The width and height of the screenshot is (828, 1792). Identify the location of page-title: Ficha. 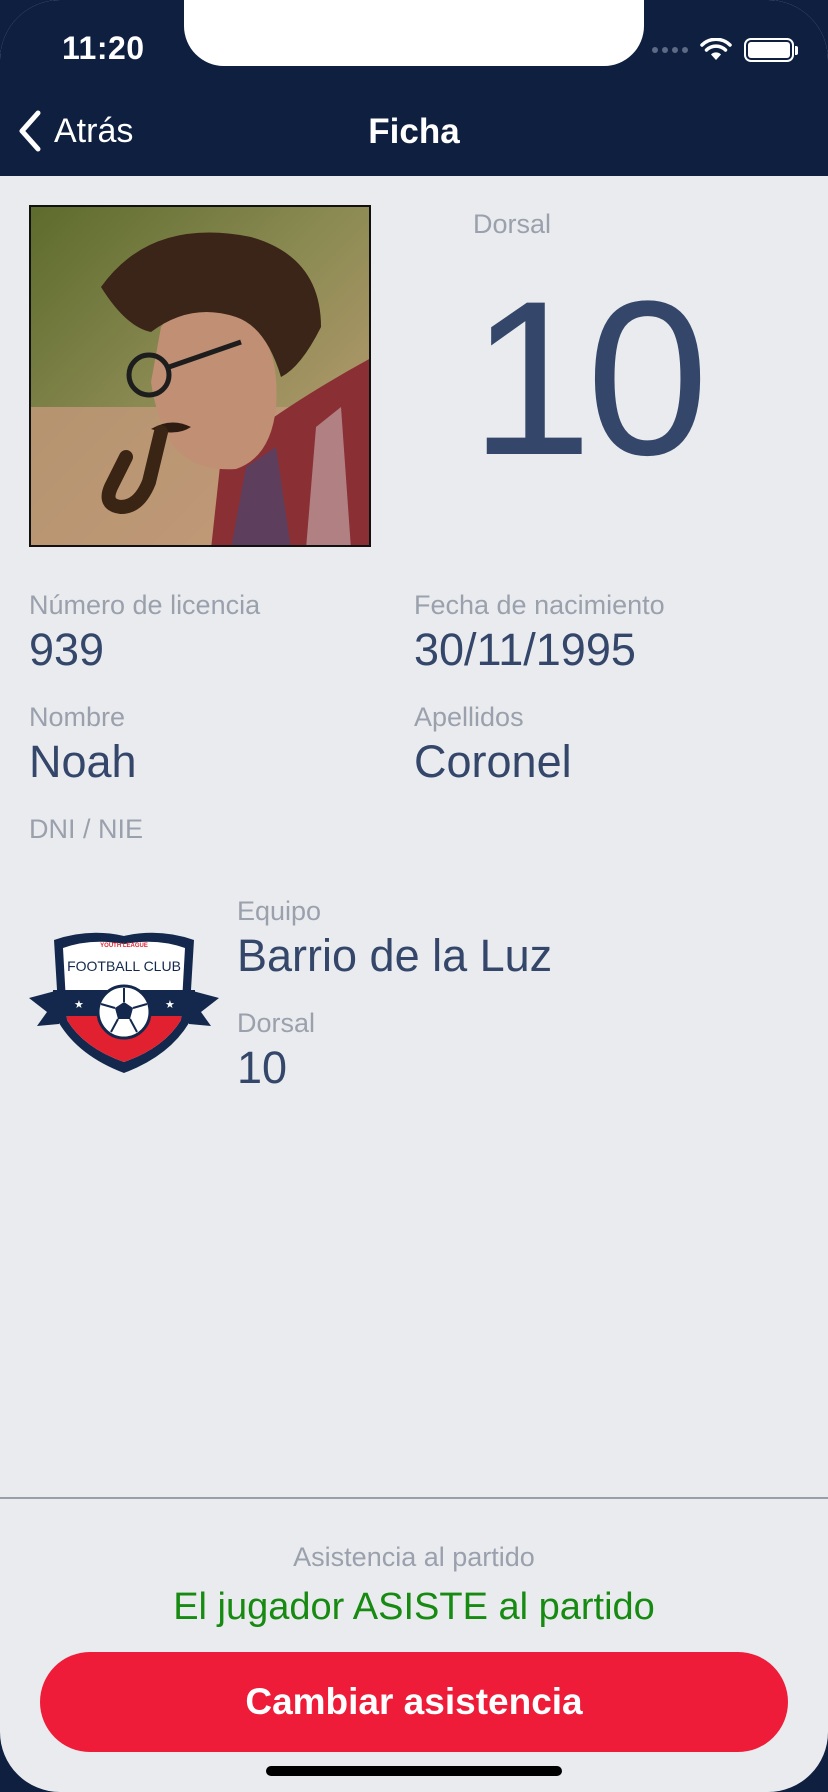
(414, 131).